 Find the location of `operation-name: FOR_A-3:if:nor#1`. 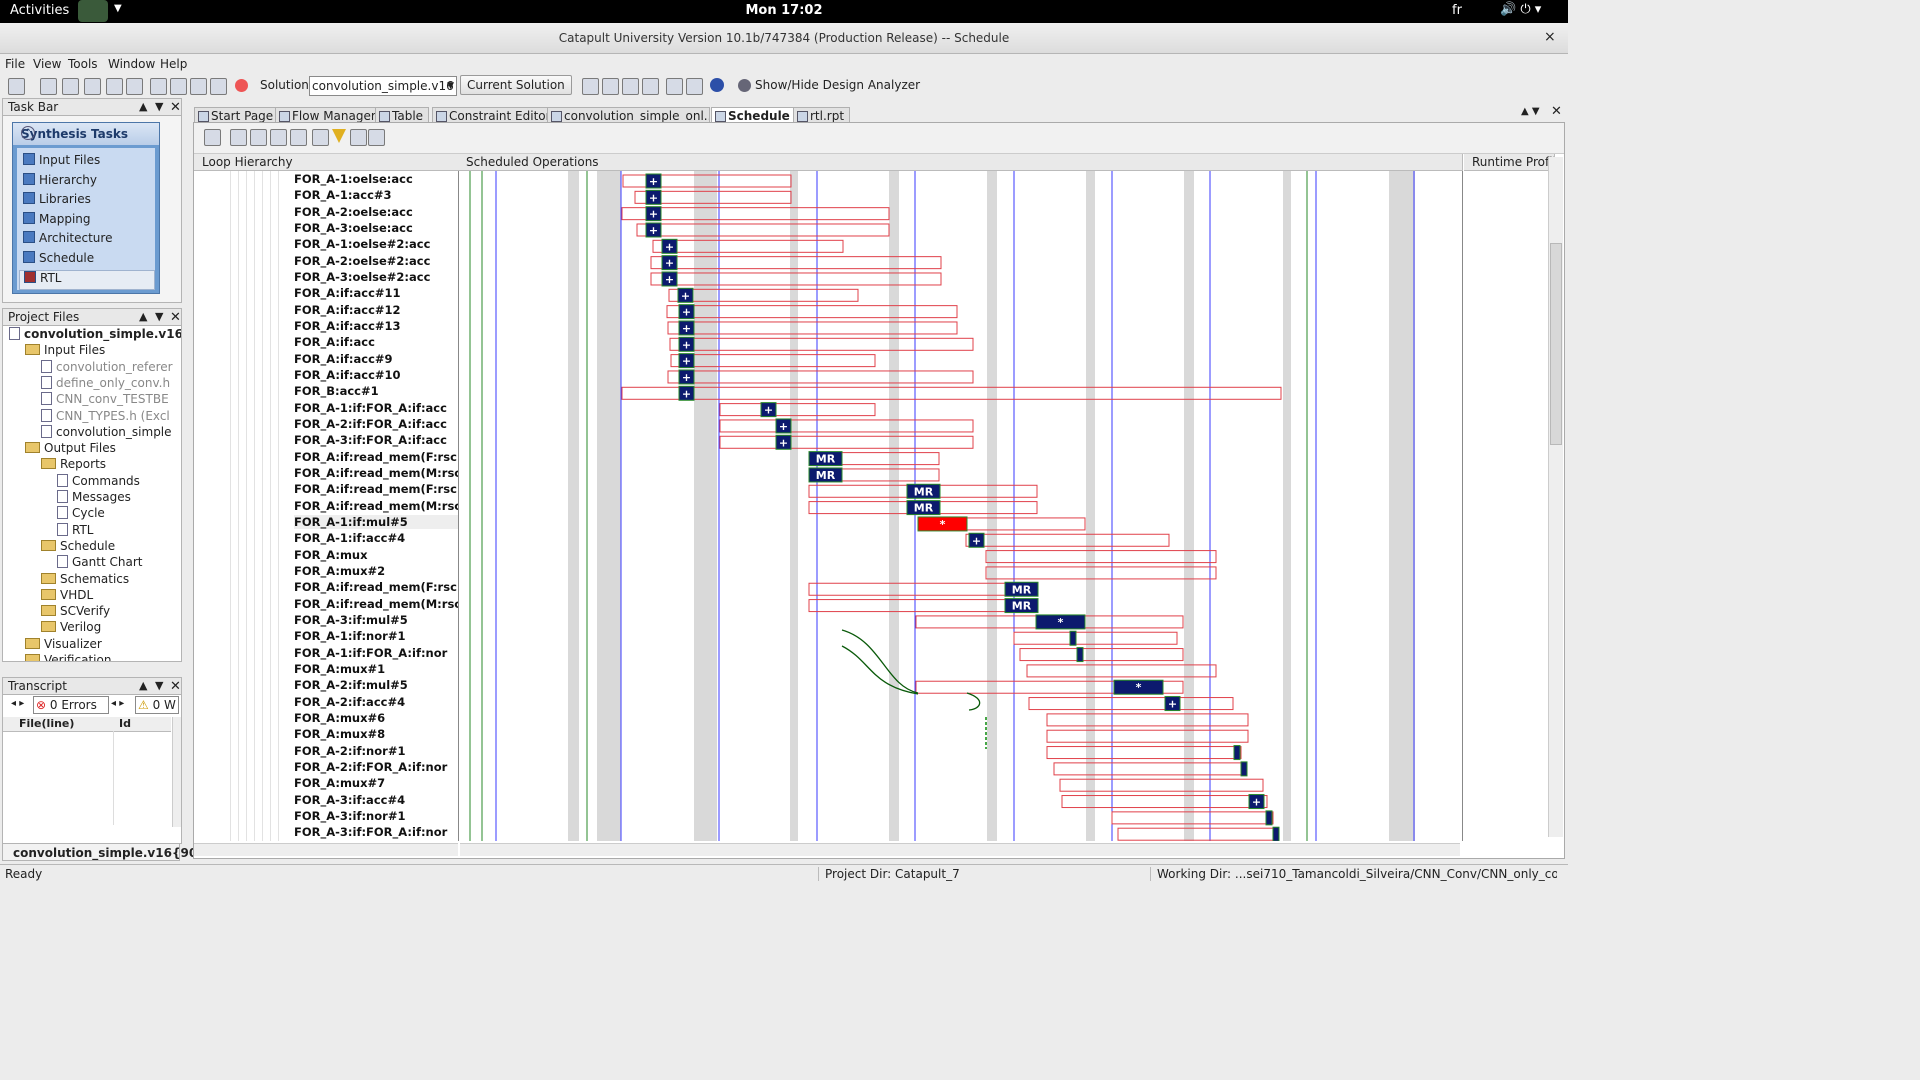

operation-name: FOR_A-3:if:nor#1 is located at coordinates (376, 816).